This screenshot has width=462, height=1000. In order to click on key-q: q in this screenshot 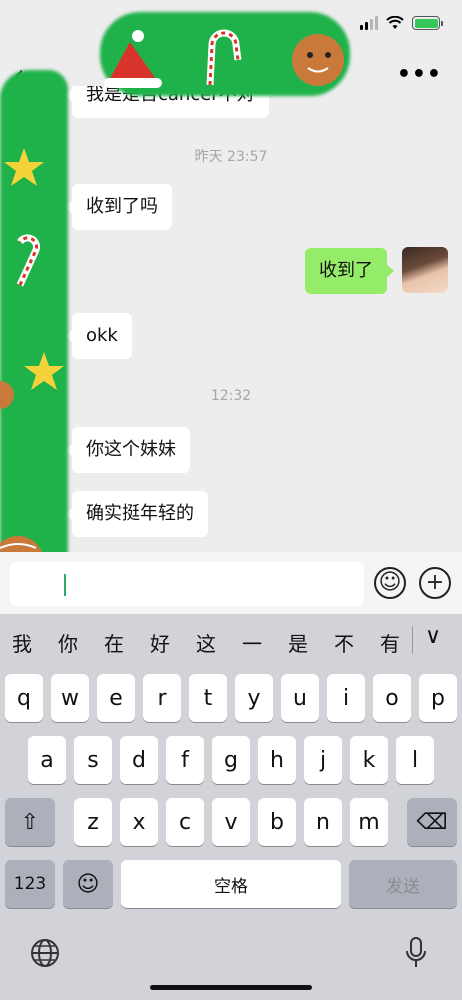, I will do `click(24, 698)`.